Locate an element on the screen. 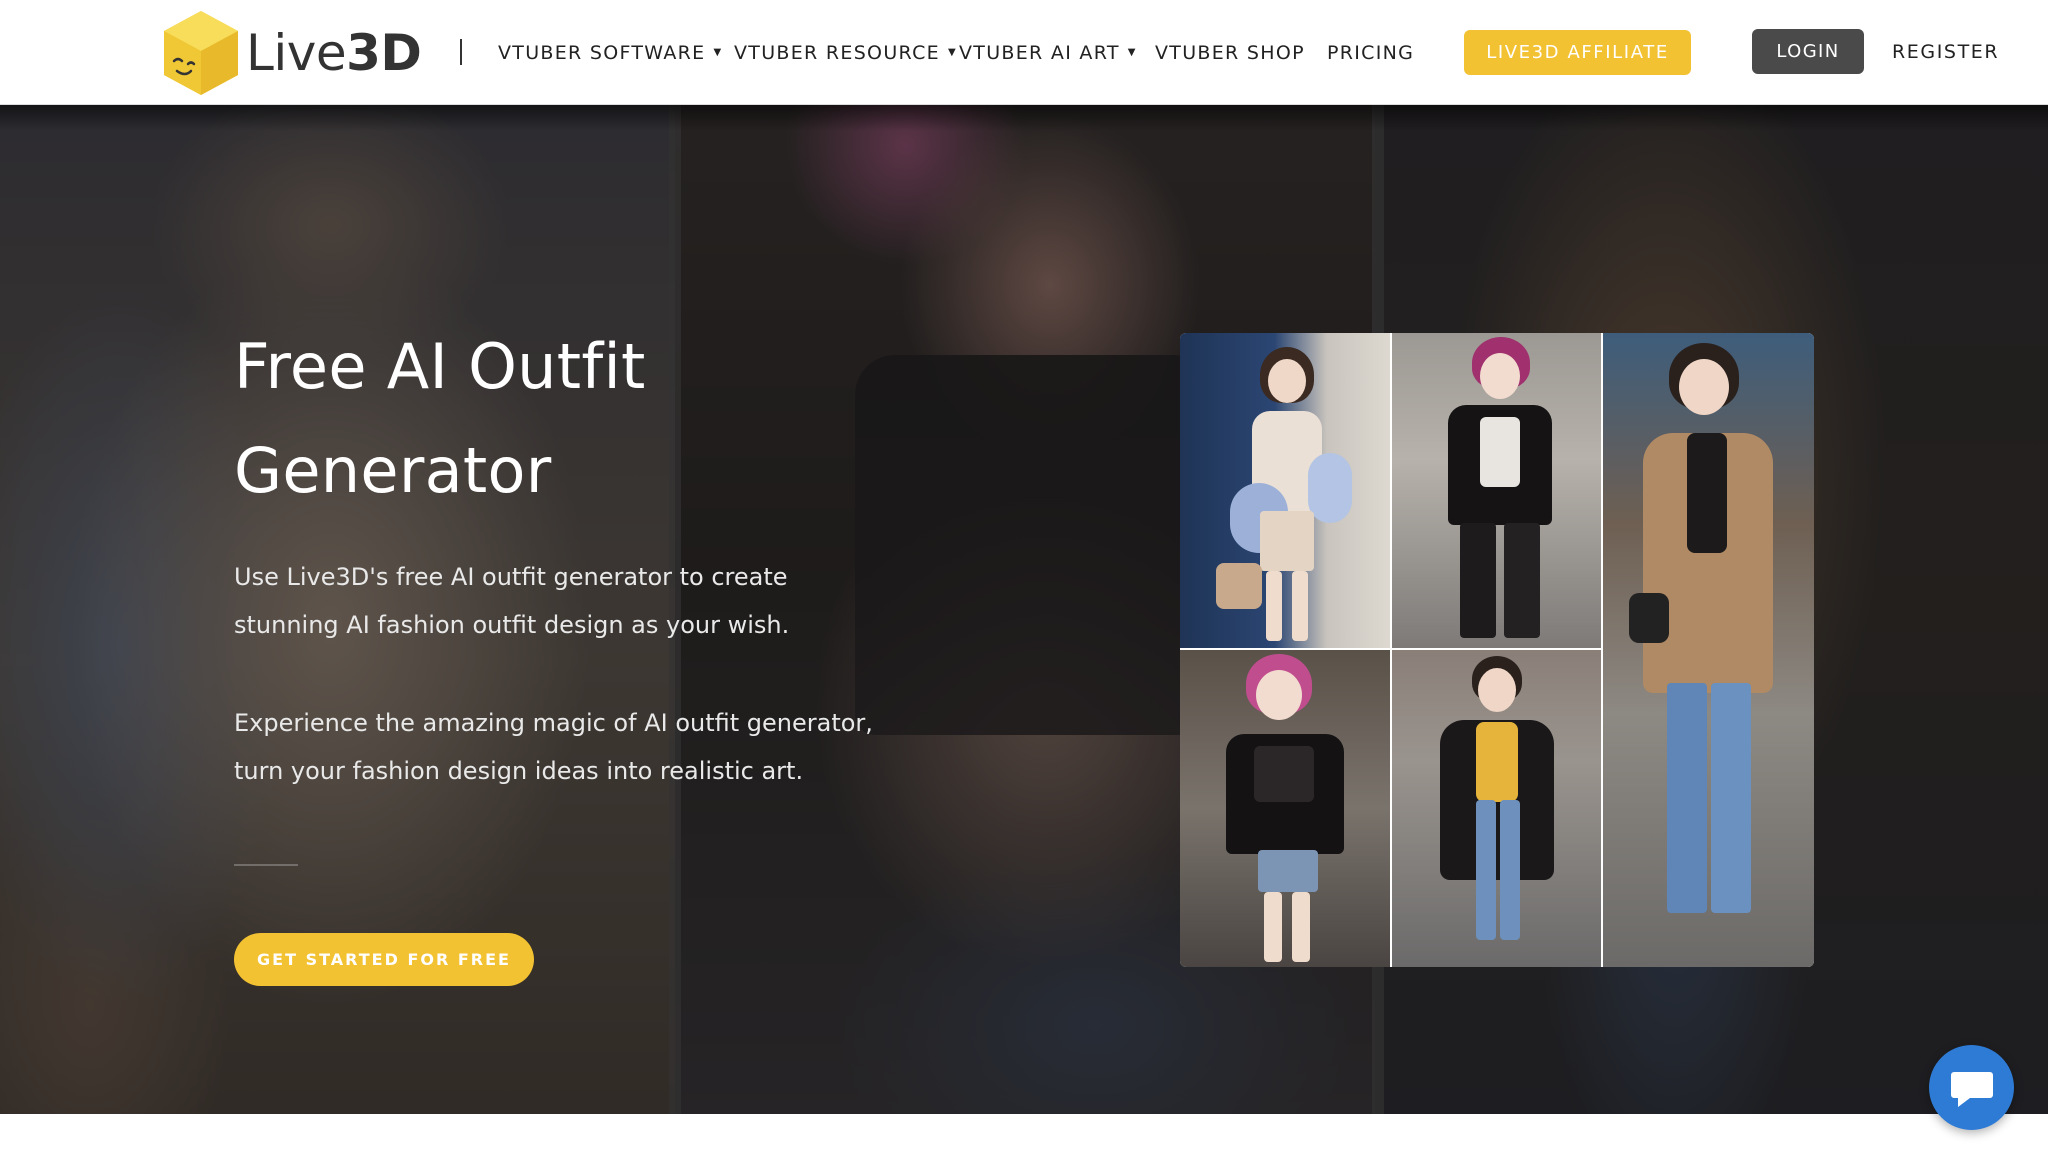  hero-title: Free AI Outfit Generator is located at coordinates (554, 419).